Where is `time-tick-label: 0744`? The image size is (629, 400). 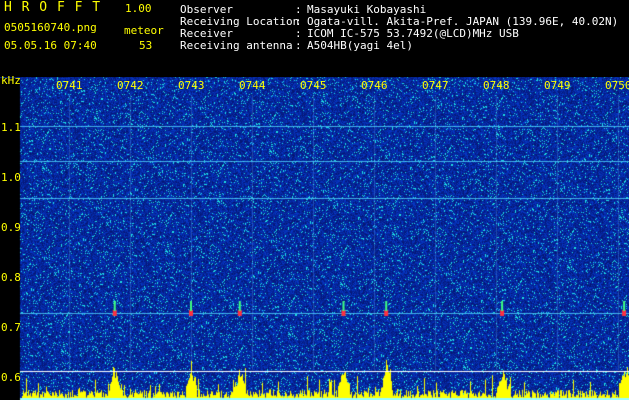
time-tick-label: 0744 is located at coordinates (252, 85).